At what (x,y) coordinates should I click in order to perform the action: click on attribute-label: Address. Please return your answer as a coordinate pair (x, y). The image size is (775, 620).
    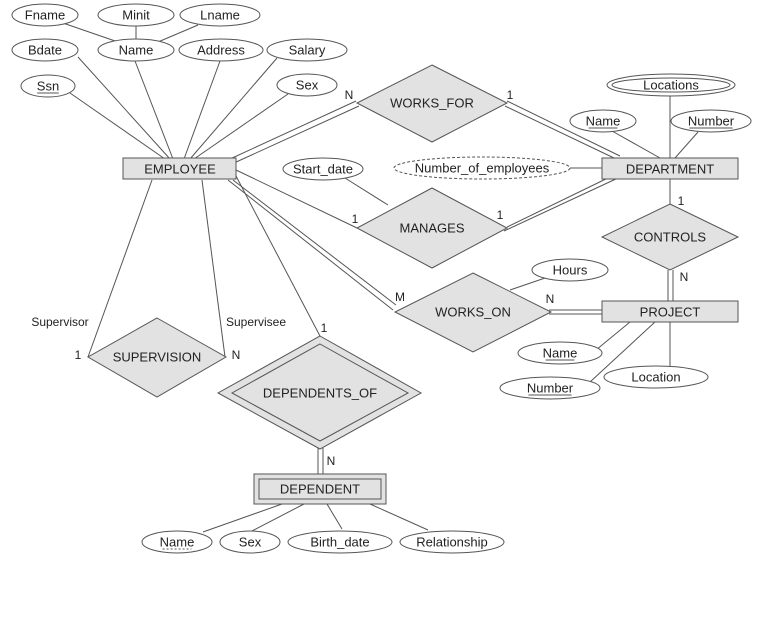
    Looking at the image, I should click on (221, 50).